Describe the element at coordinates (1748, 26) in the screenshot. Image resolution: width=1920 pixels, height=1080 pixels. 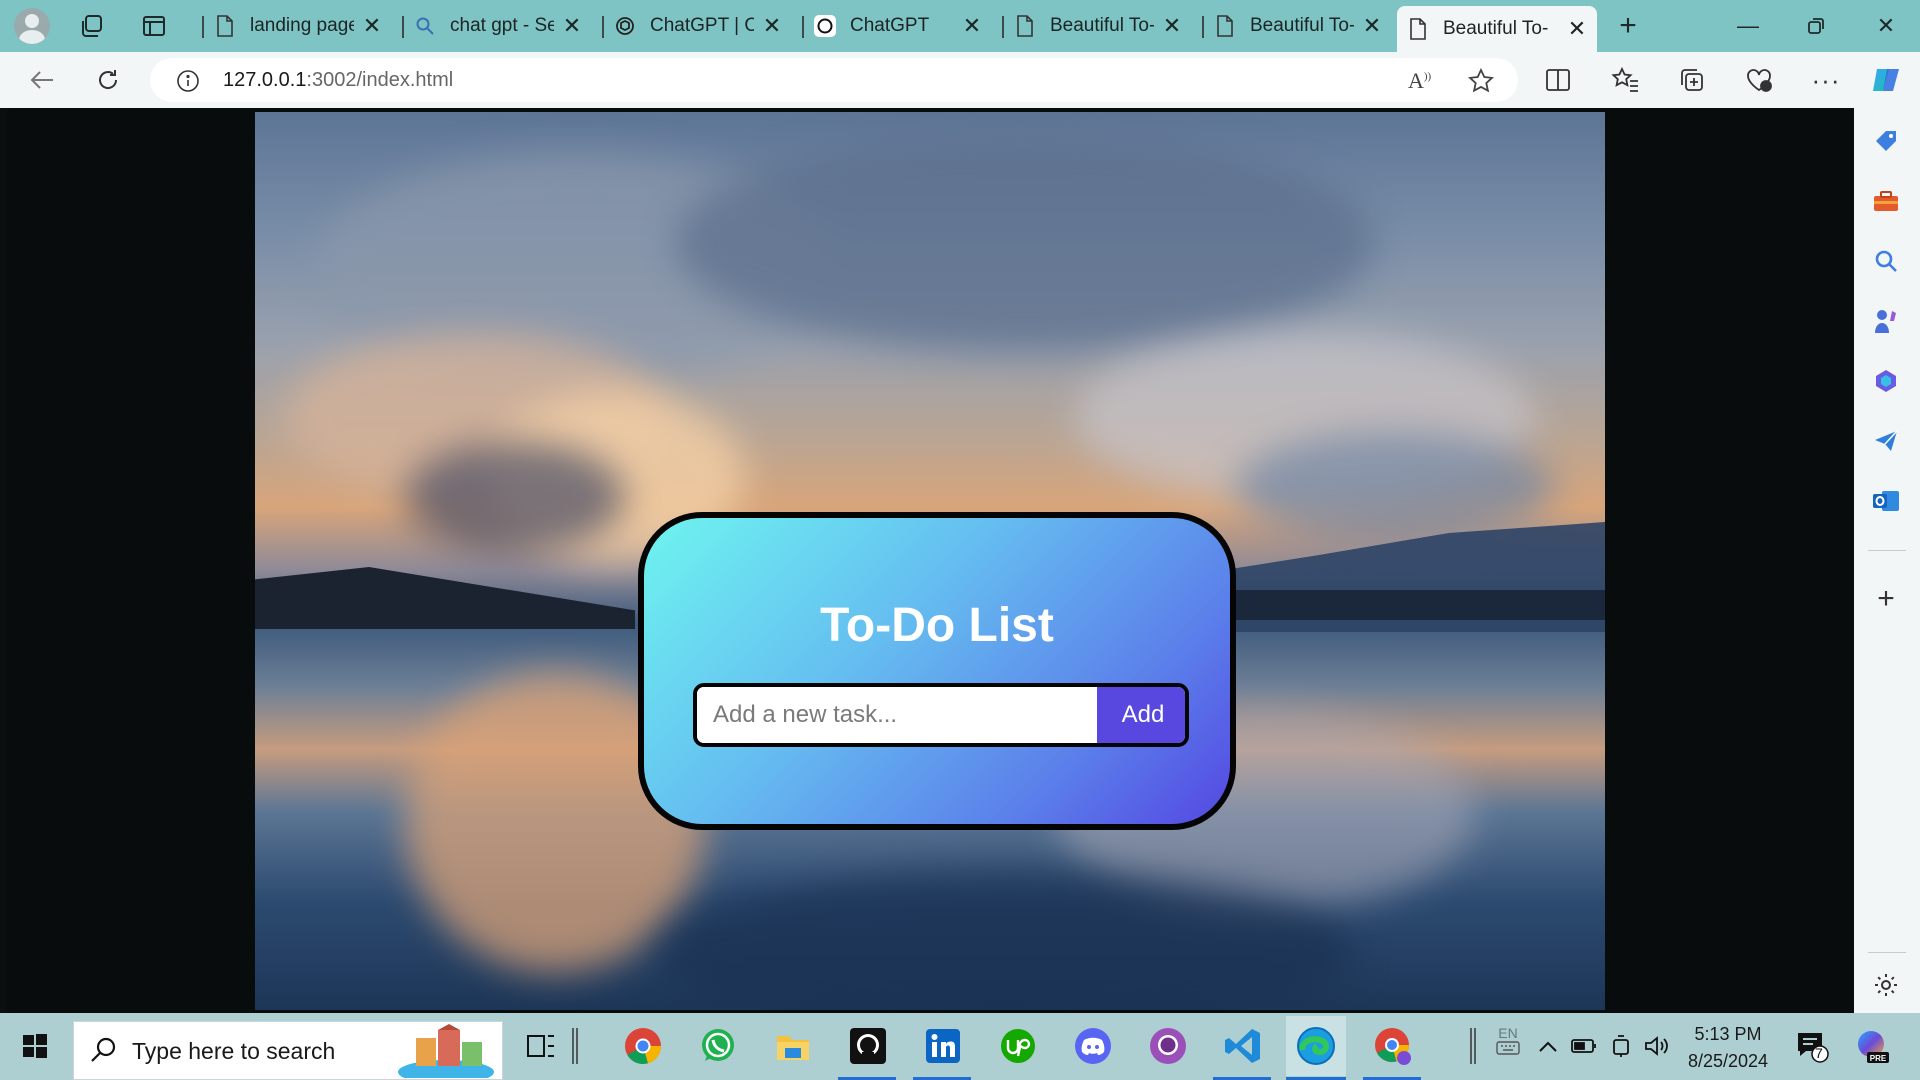
I see `minimize-button: —` at that location.